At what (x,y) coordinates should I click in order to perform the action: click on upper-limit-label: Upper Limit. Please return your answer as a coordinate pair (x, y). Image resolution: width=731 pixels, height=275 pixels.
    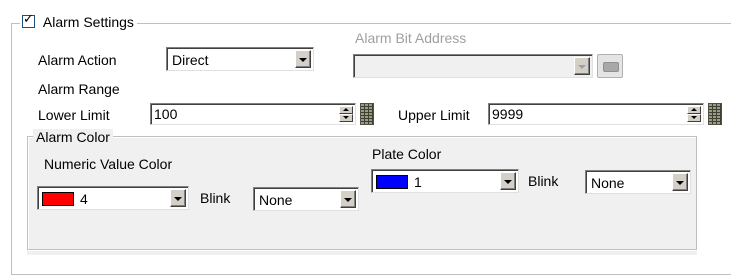
    Looking at the image, I should click on (434, 115).